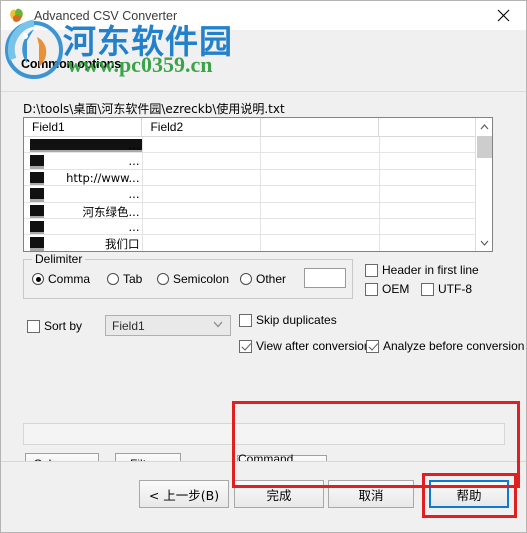 Image resolution: width=527 pixels, height=533 pixels. Describe the element at coordinates (83, 243) in the screenshot. I see `grid-cell: 我们口` at that location.